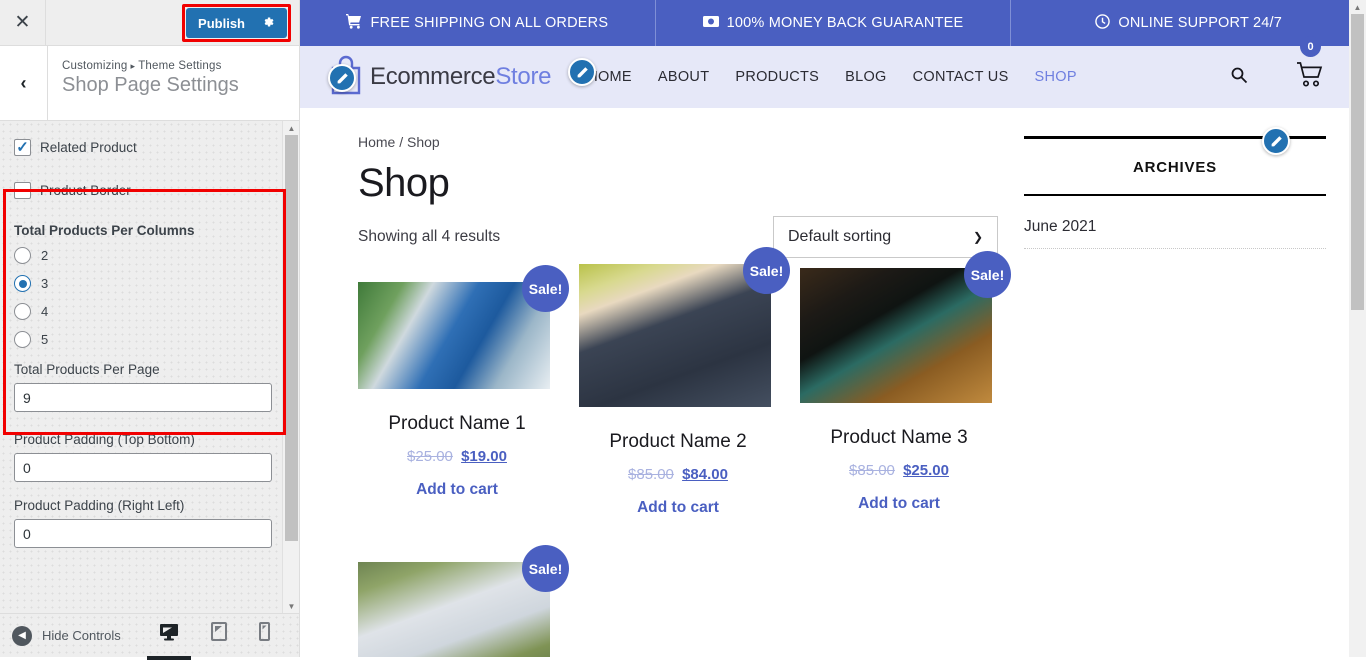  Describe the element at coordinates (87, 369) in the screenshot. I see `per-page-label: Total Products Per Page` at that location.